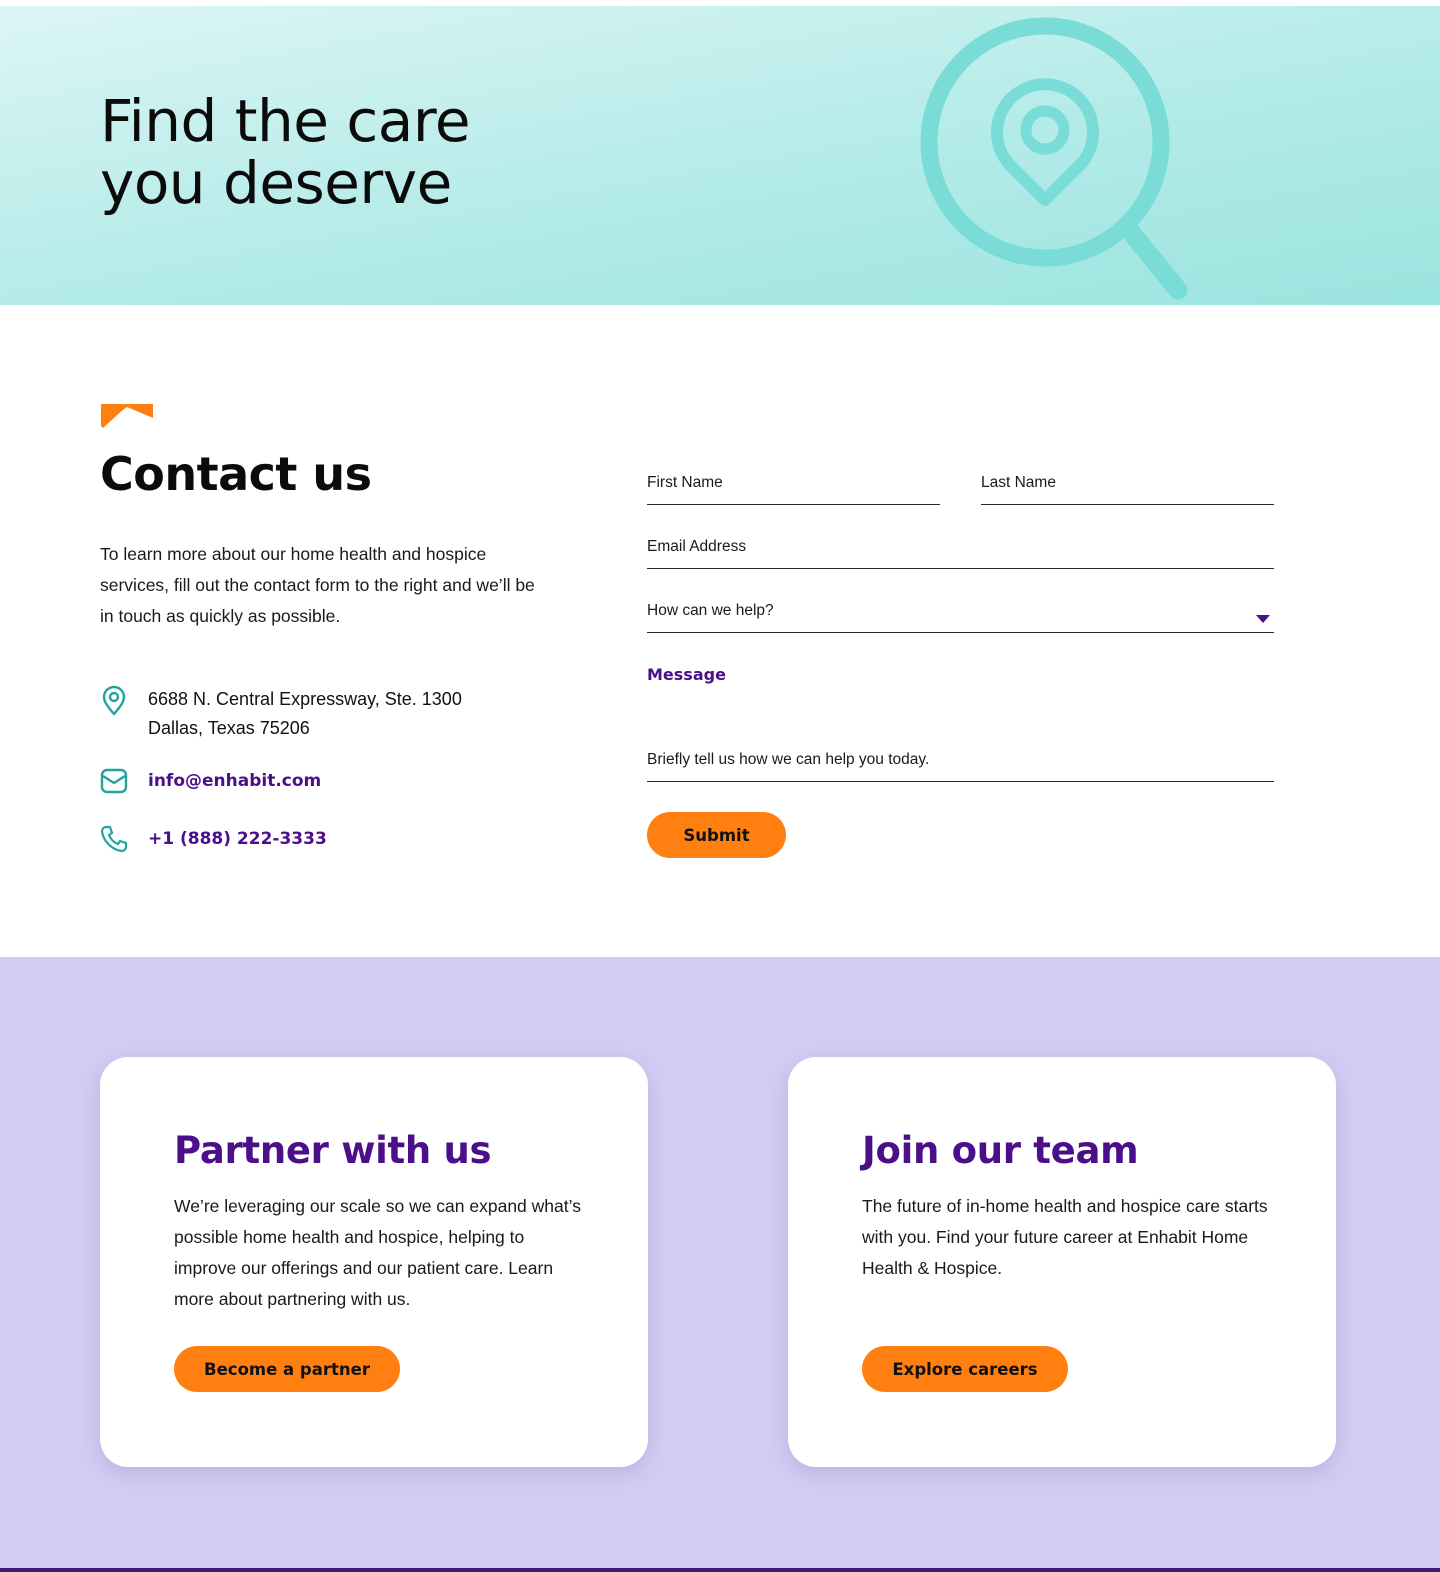 This screenshot has width=1440, height=1572. I want to click on brand-chevron-icon, so click(127, 416).